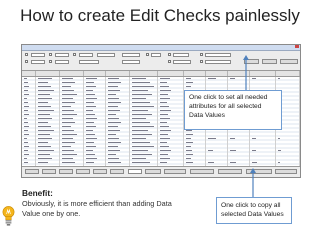 This screenshot has height=240, width=320. Describe the element at coordinates (289, 61) in the screenshot. I see `clear-button` at that location.